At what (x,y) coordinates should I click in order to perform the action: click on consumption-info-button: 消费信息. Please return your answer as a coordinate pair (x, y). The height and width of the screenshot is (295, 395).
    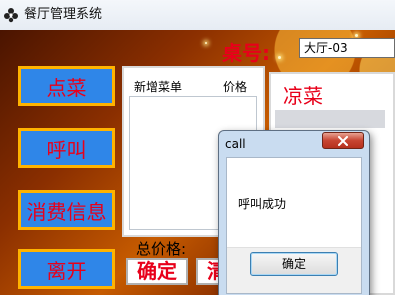
    Looking at the image, I should click on (66, 210).